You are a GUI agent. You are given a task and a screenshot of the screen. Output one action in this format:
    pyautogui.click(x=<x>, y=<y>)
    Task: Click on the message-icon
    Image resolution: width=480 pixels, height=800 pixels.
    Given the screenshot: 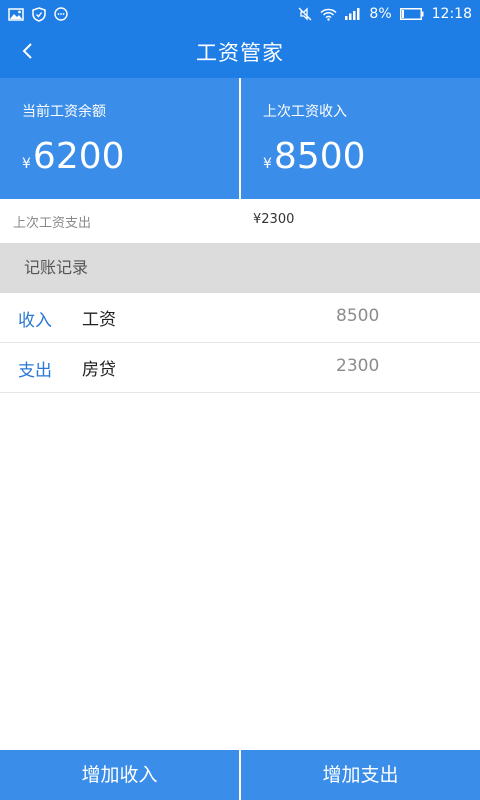 What is the action you would take?
    pyautogui.click(x=61, y=14)
    